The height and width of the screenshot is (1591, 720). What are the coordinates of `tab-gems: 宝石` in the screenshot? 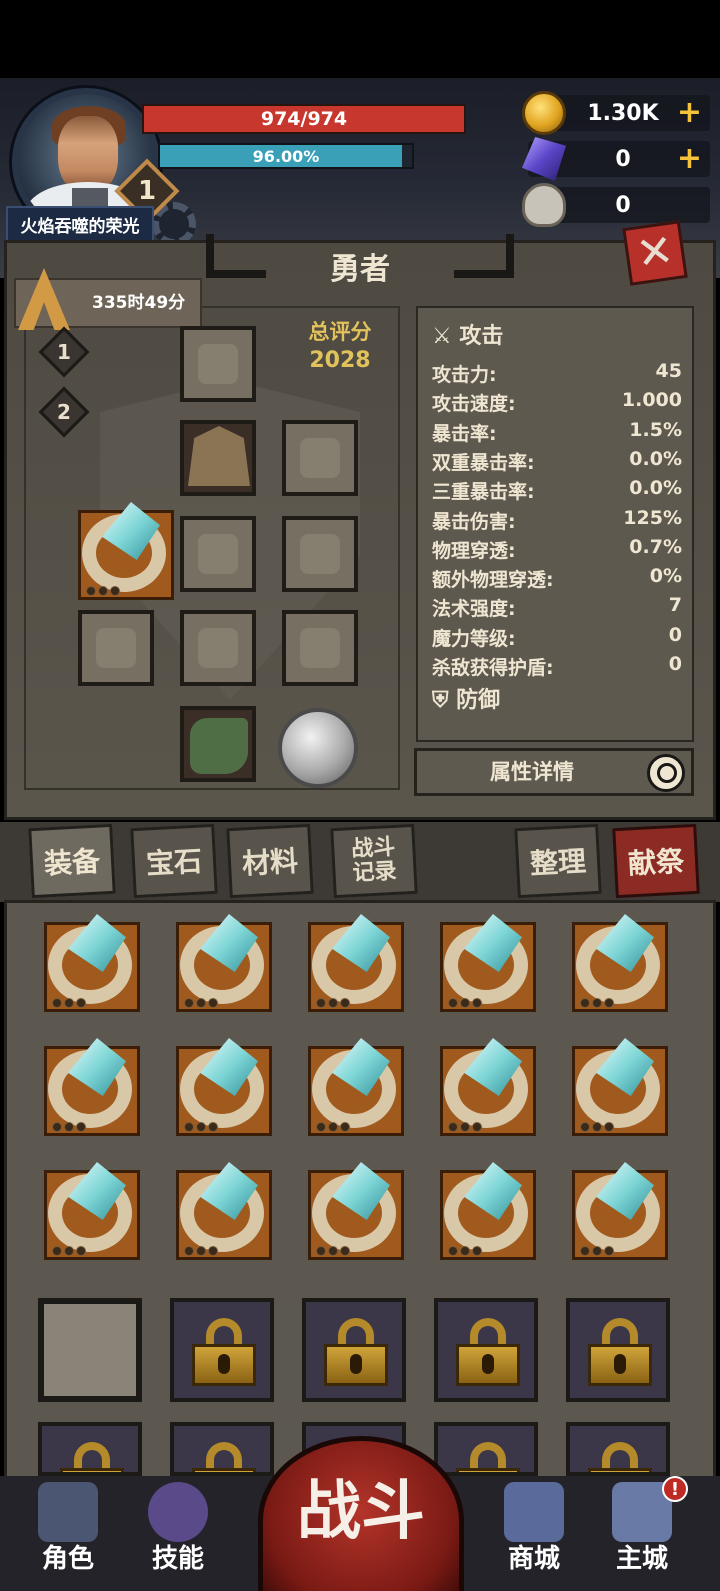 It's located at (174, 861).